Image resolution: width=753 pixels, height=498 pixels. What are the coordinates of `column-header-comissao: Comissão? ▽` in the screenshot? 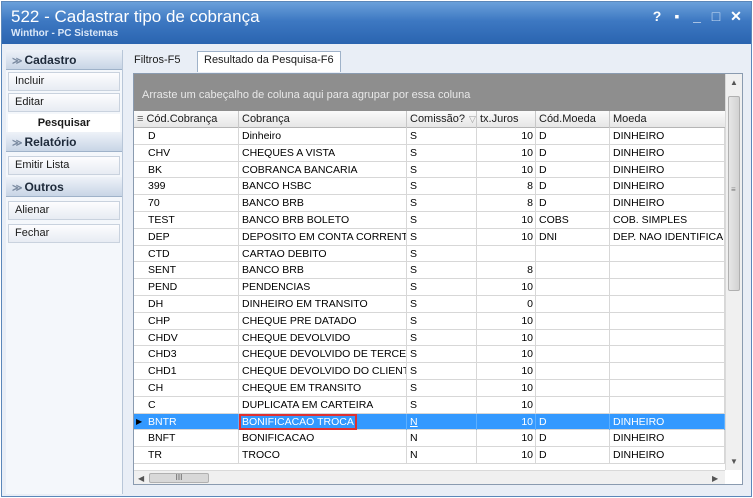 It's located at (442, 119).